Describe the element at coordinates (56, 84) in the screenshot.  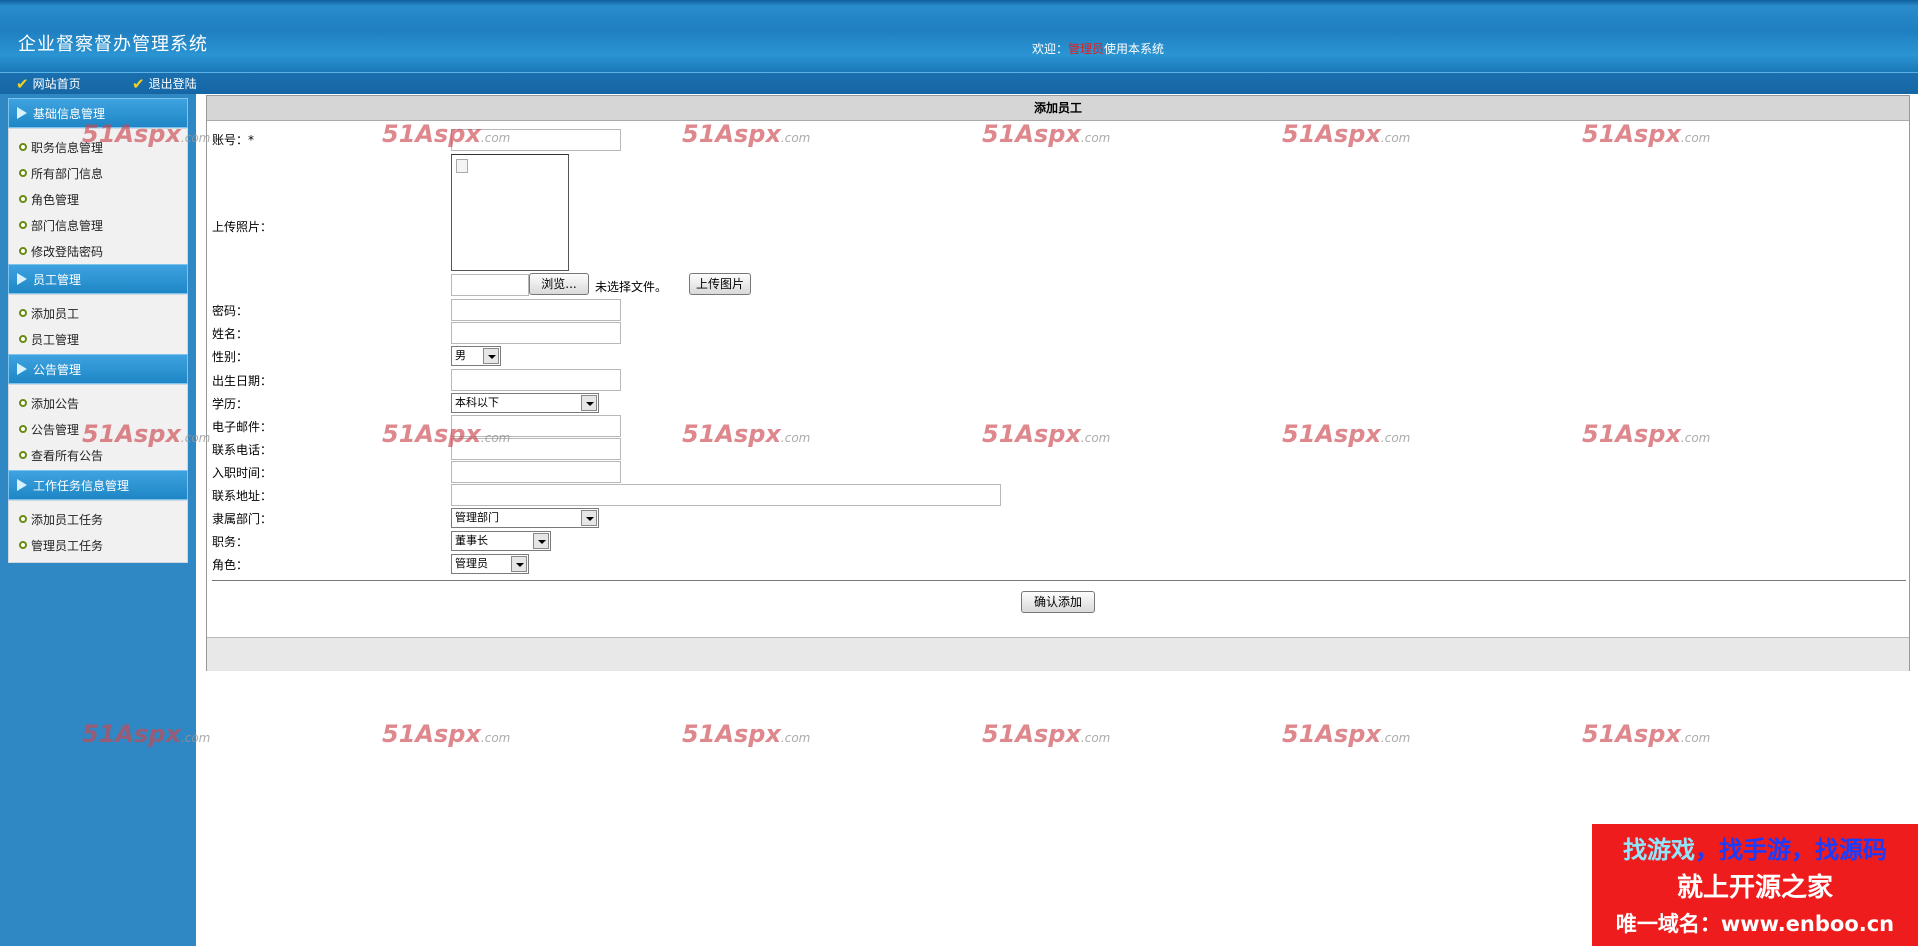
I see `home-link-label: 网站首页` at that location.